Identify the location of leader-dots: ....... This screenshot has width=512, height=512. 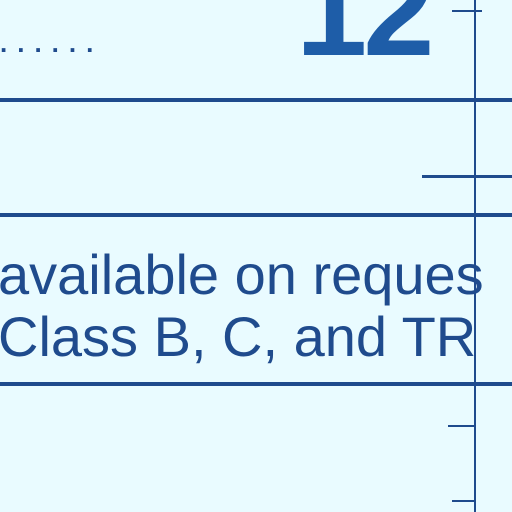
(52, 43).